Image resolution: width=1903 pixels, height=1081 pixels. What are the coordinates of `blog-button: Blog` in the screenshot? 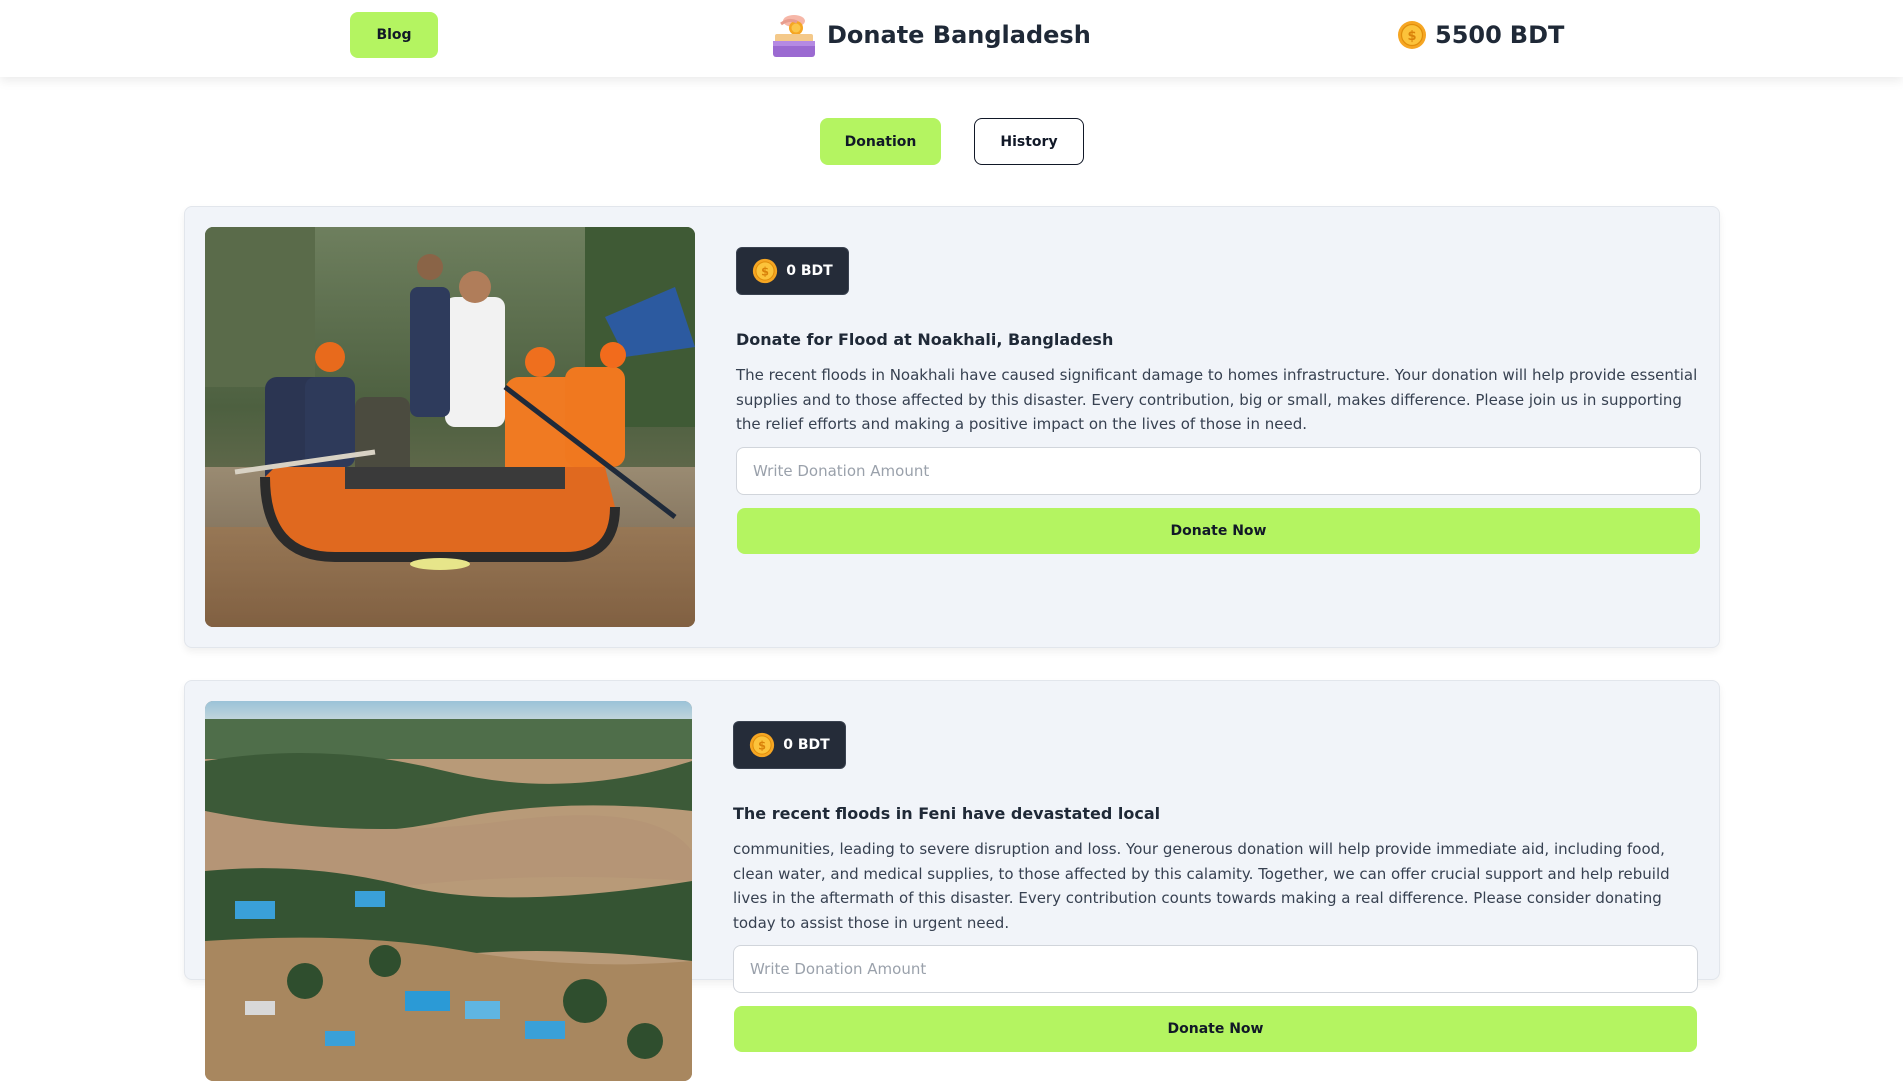 It's located at (394, 35).